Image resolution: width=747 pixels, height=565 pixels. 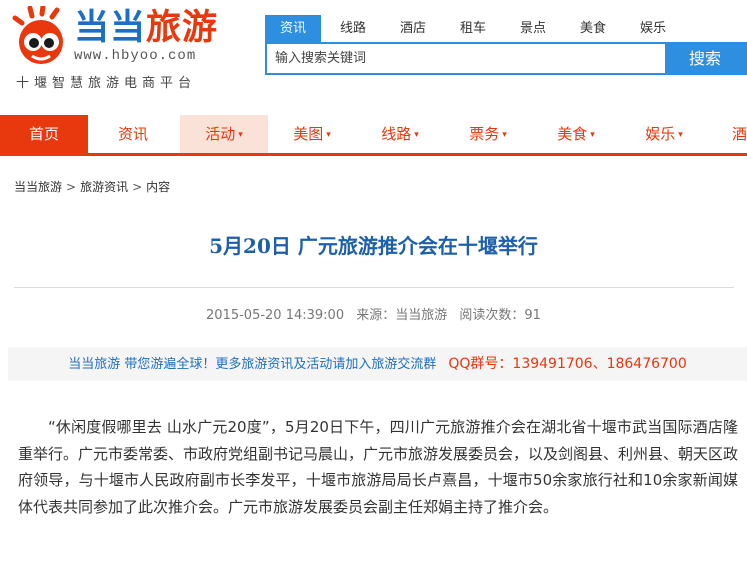 I want to click on promo-text: 当当旅游 带您游遍全球！更多旅游资讯及活动请加入旅游交流群, so click(x=252, y=364).